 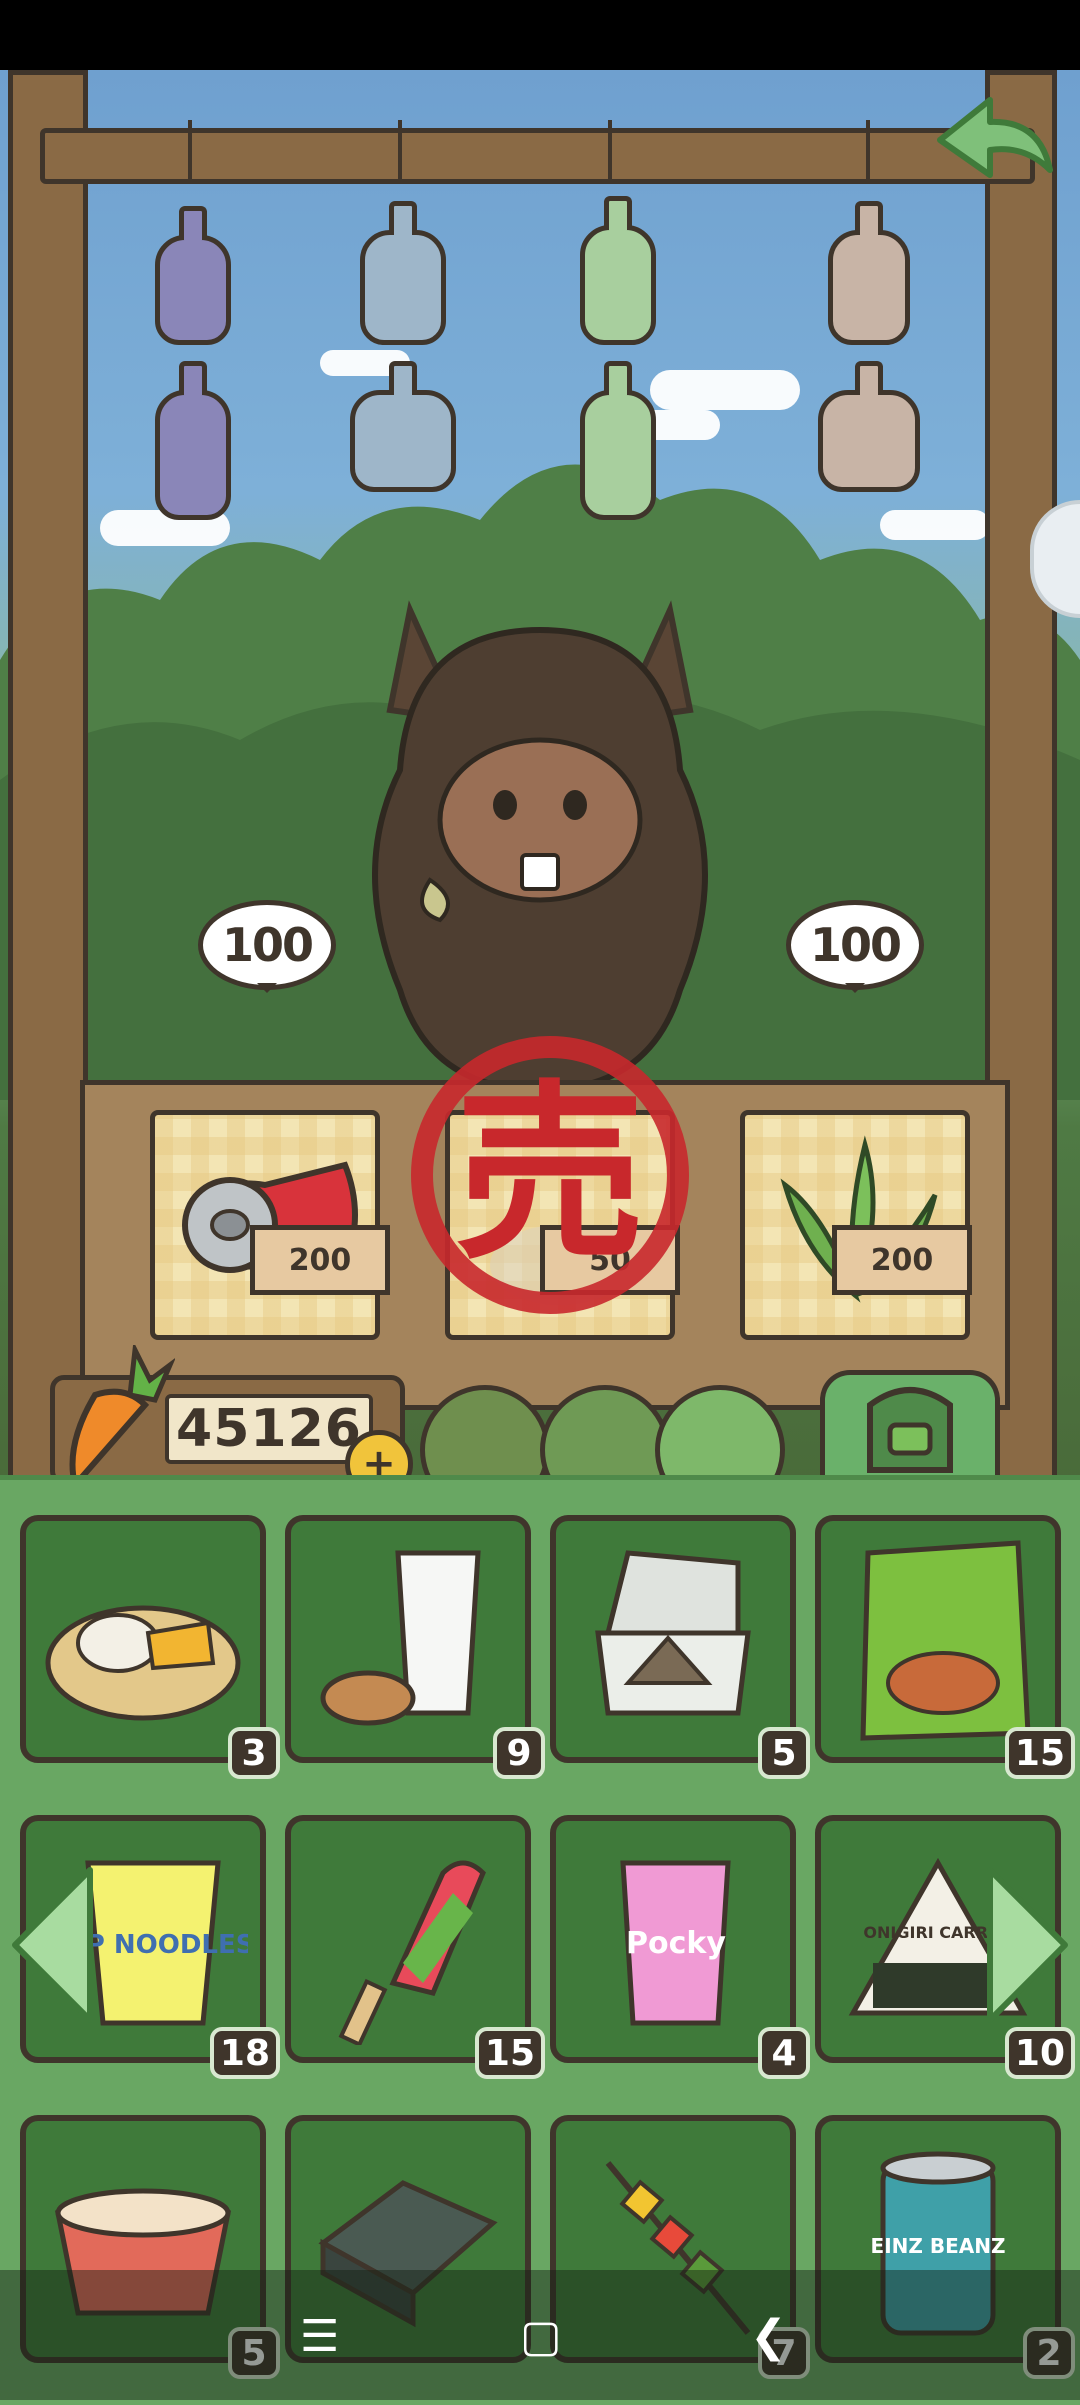 I want to click on mango-rice-icon, so click(x=143, y=1663).